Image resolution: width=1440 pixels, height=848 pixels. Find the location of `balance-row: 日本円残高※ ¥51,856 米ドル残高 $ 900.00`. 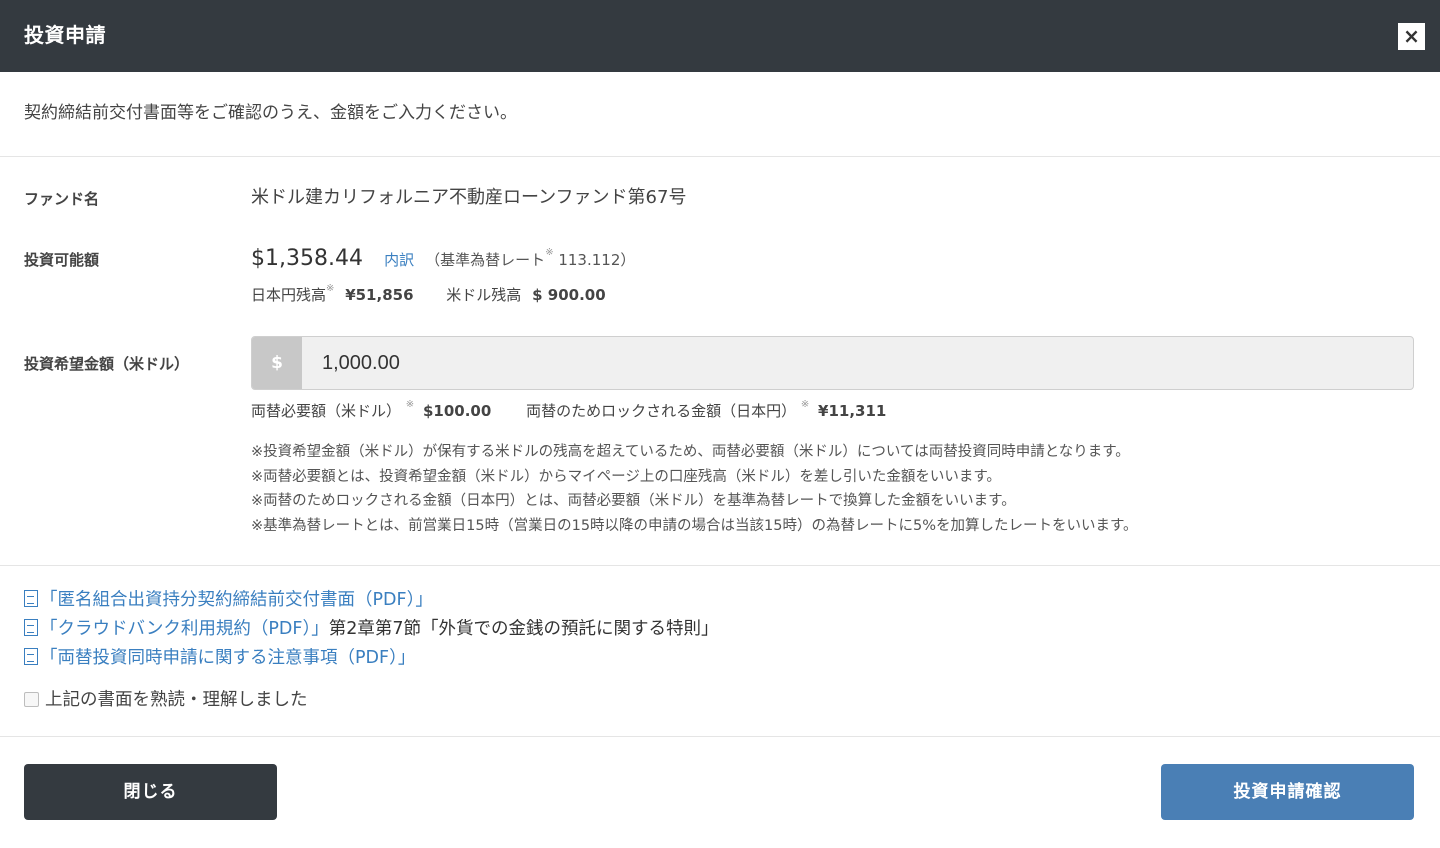

balance-row: 日本円残高※ ¥51,856 米ドル残高 $ 900.00 is located at coordinates (428, 294).